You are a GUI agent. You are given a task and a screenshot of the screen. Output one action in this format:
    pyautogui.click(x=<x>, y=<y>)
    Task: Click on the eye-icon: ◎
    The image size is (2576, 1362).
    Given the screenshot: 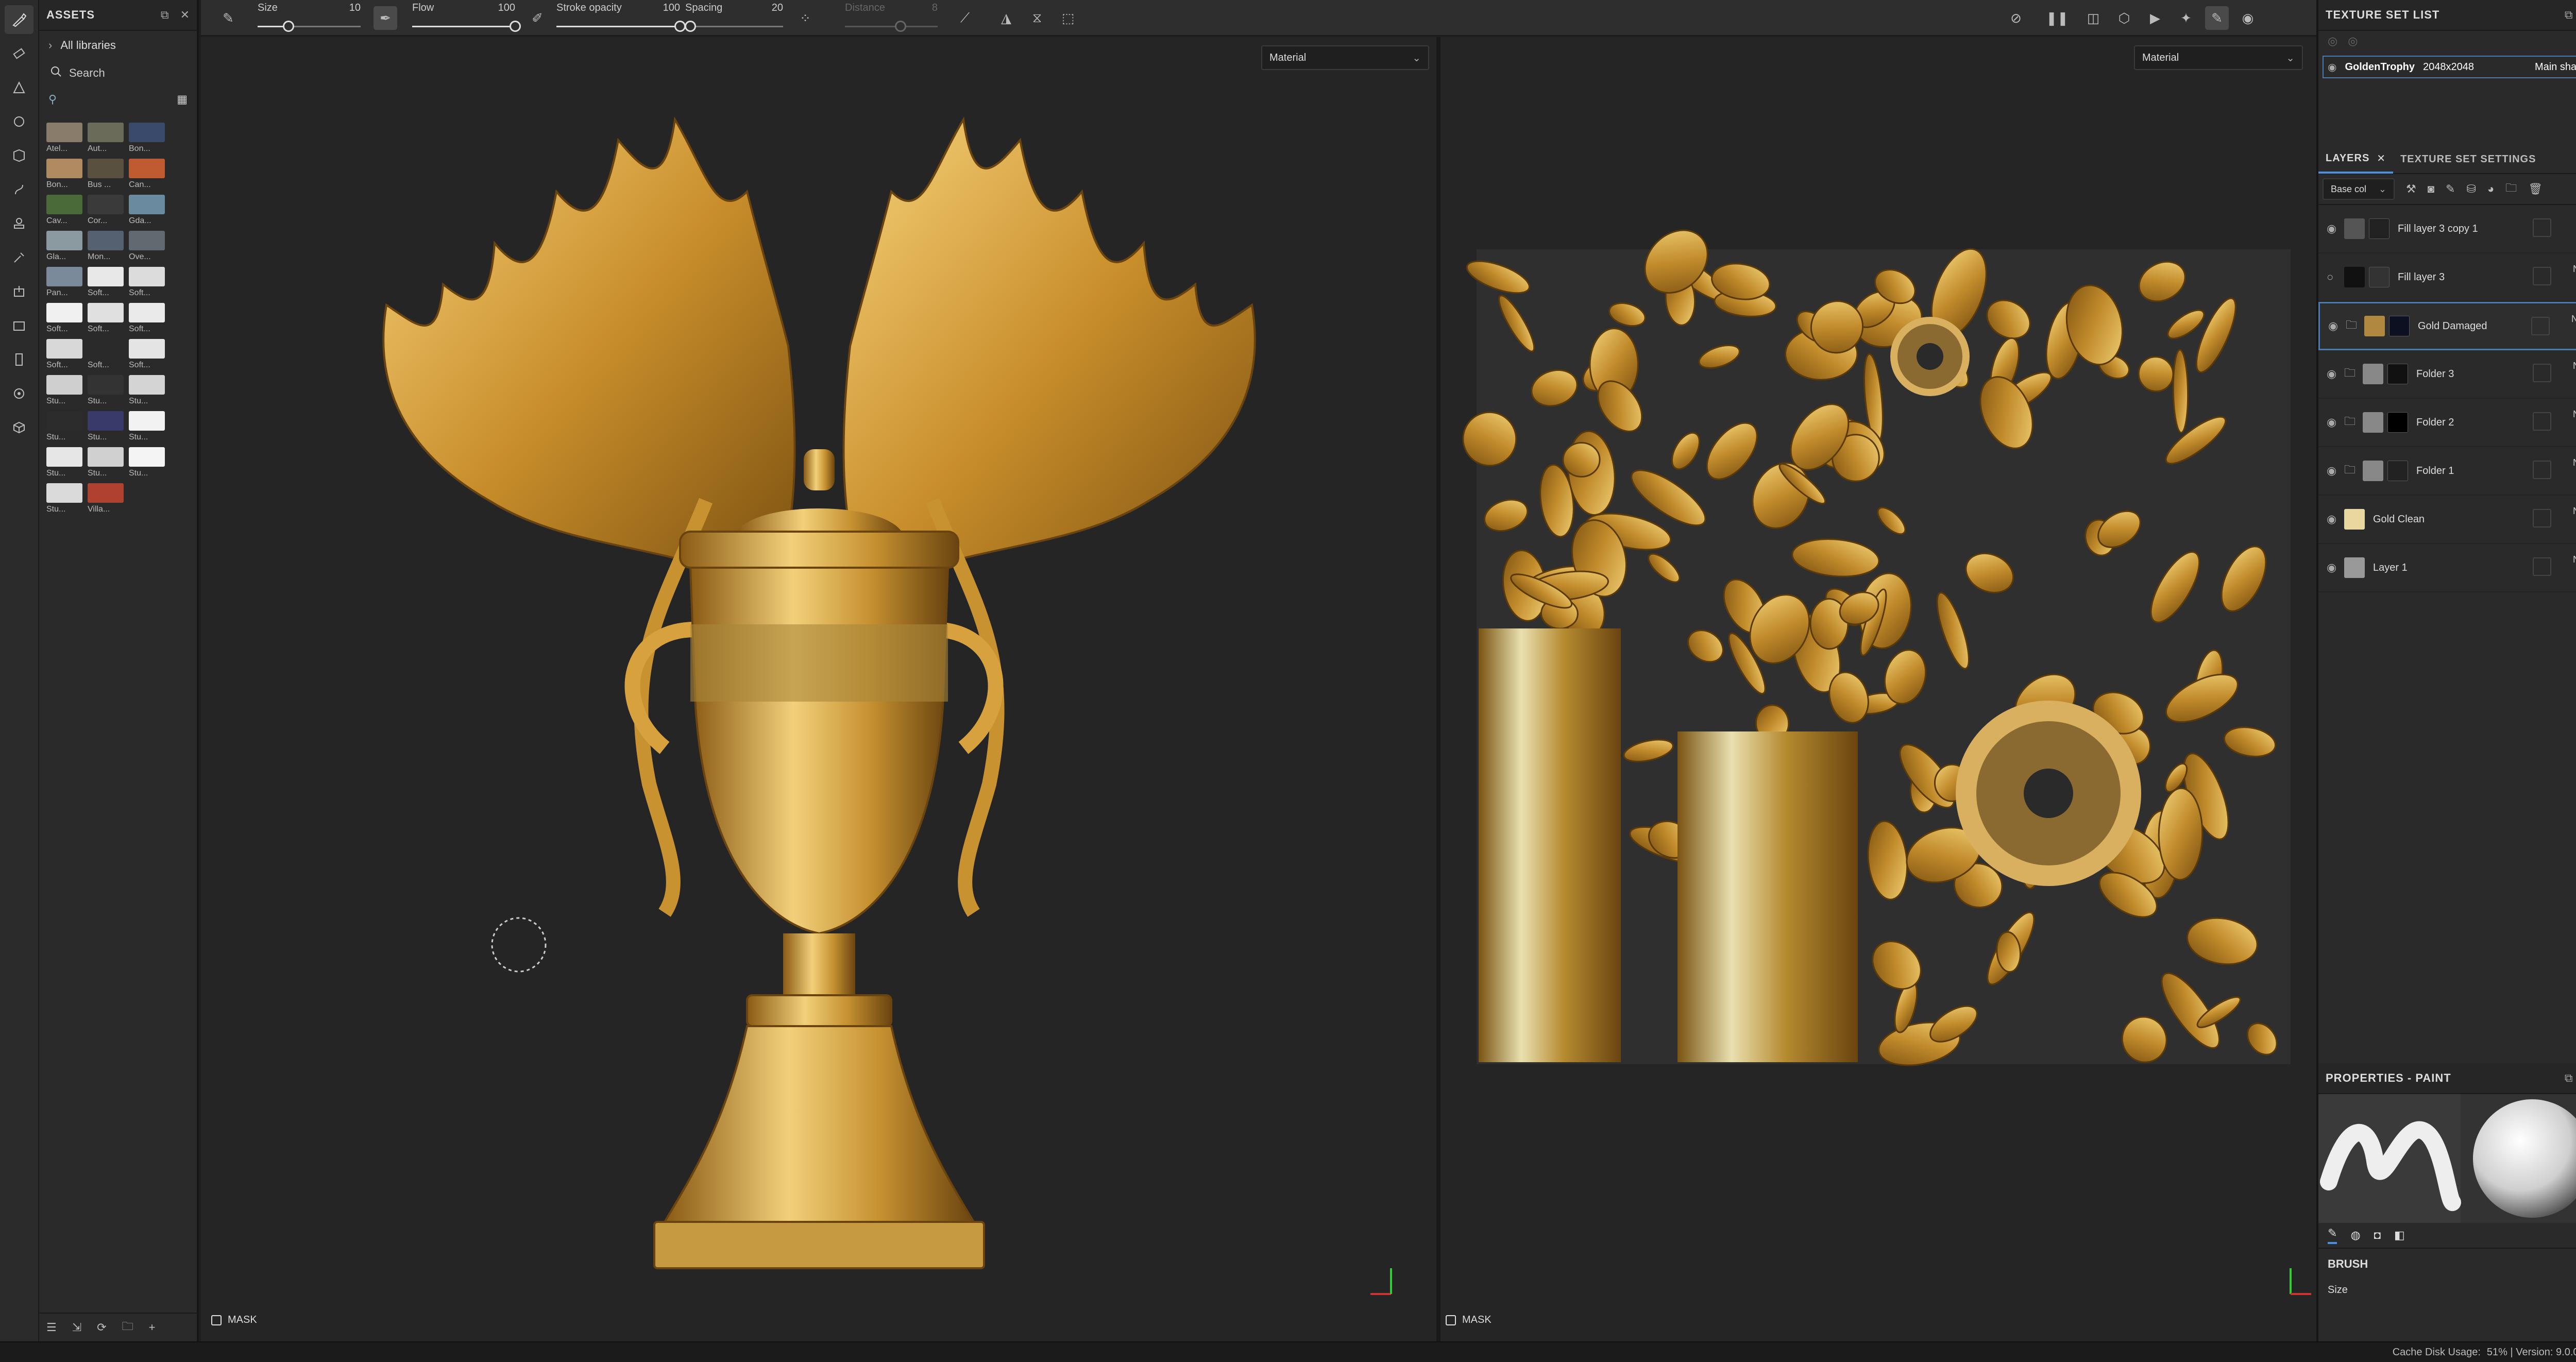 What is the action you would take?
    pyautogui.click(x=2353, y=41)
    